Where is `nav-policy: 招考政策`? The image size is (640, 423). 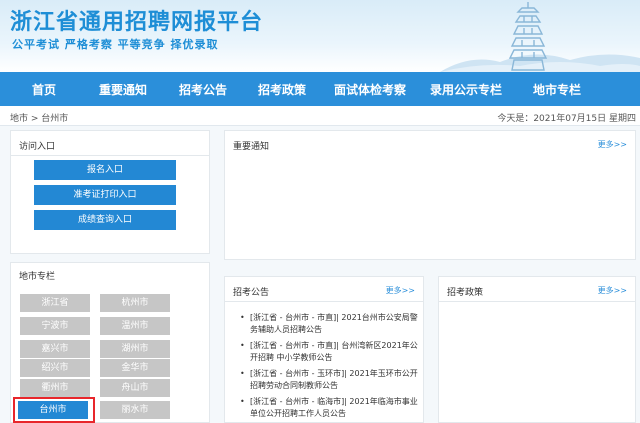 nav-policy: 招考政策 is located at coordinates (282, 89).